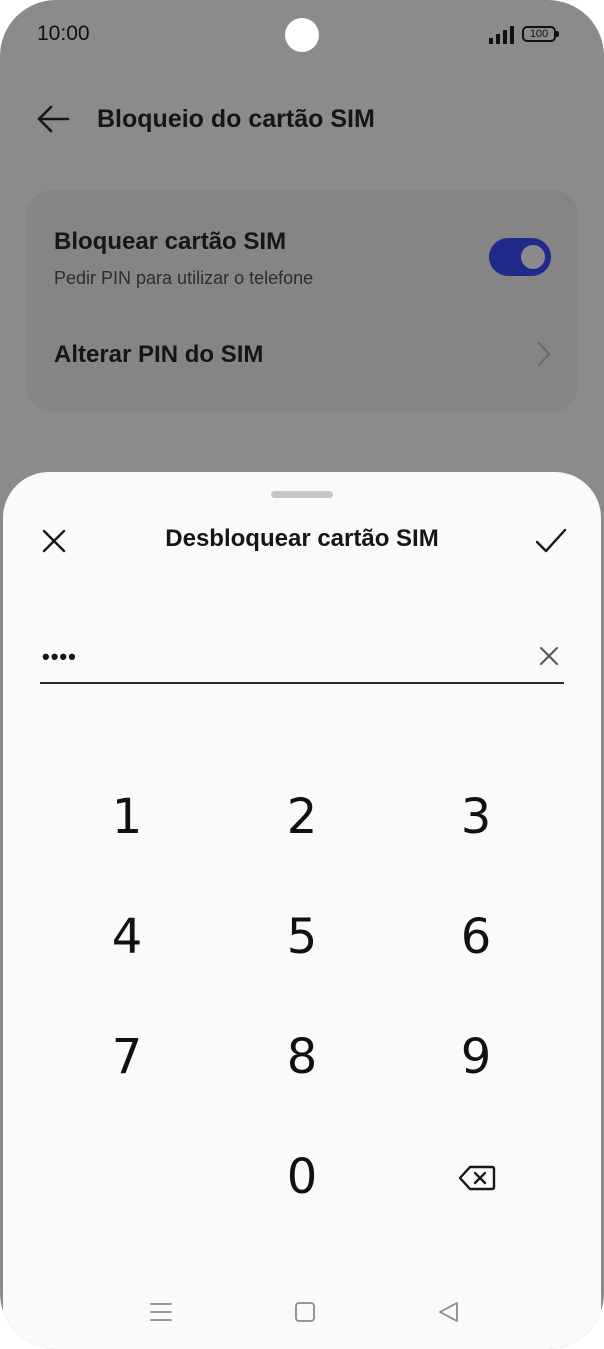  Describe the element at coordinates (127, 1057) in the screenshot. I see `key-7: 7` at that location.